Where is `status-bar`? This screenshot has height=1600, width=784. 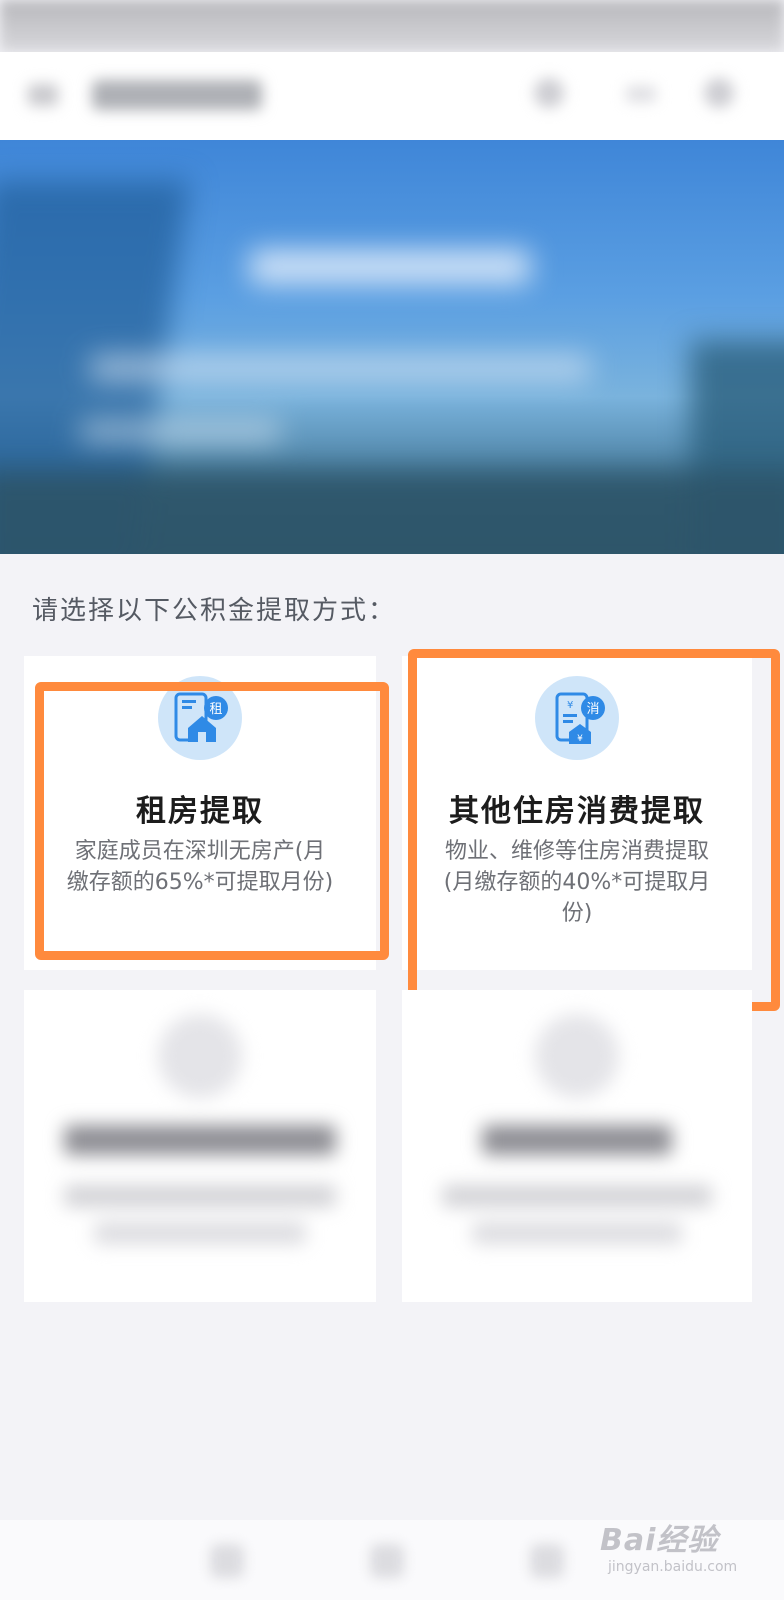
status-bar is located at coordinates (392, 26).